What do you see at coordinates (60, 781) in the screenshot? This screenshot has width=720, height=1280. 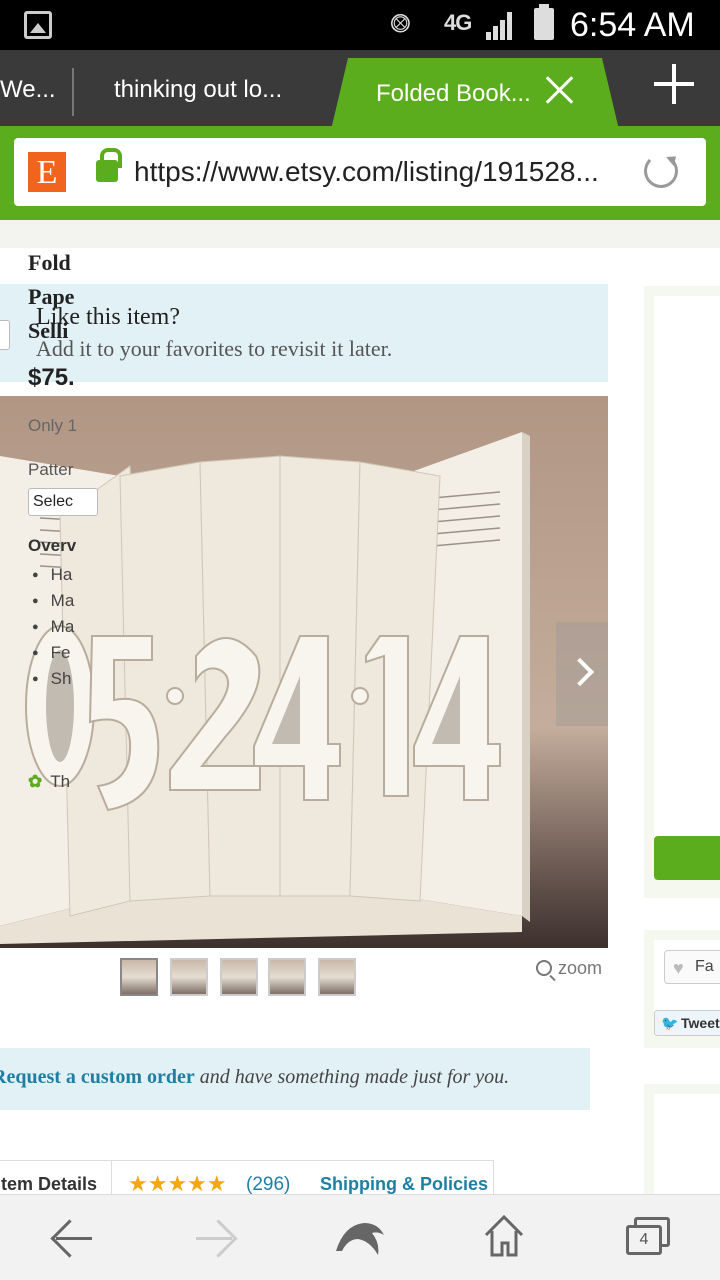 I see `leaf-note-text: Th` at bounding box center [60, 781].